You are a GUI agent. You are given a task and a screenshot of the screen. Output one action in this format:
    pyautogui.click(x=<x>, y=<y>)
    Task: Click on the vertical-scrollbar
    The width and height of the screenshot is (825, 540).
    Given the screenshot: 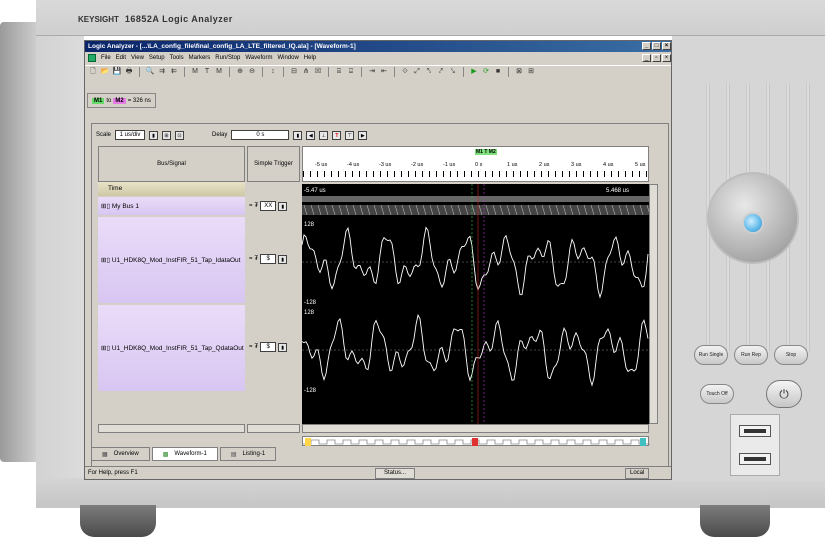 What is the action you would take?
    pyautogui.click(x=653, y=304)
    